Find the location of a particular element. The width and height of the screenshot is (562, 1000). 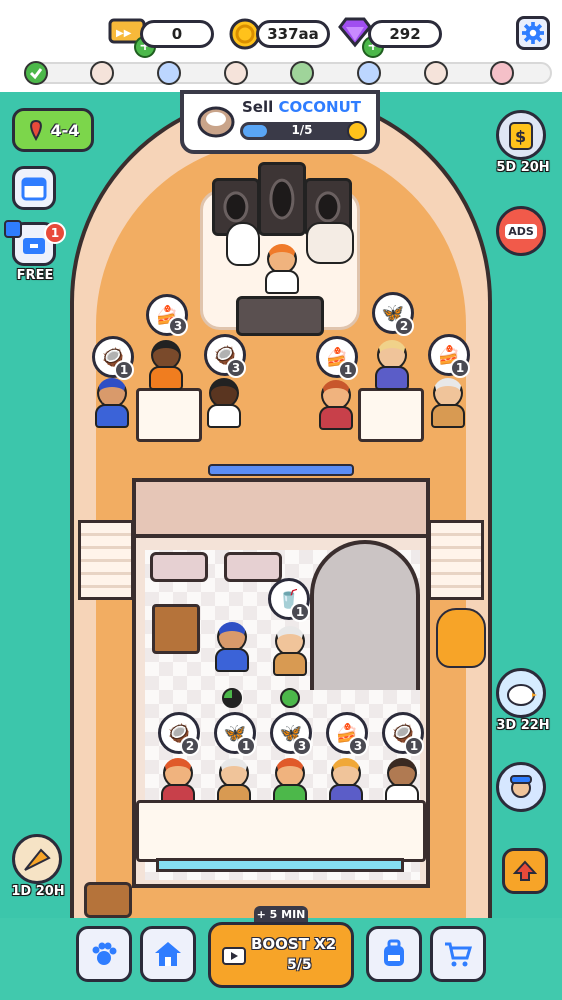

gems-counter: 292 is located at coordinates (405, 34).